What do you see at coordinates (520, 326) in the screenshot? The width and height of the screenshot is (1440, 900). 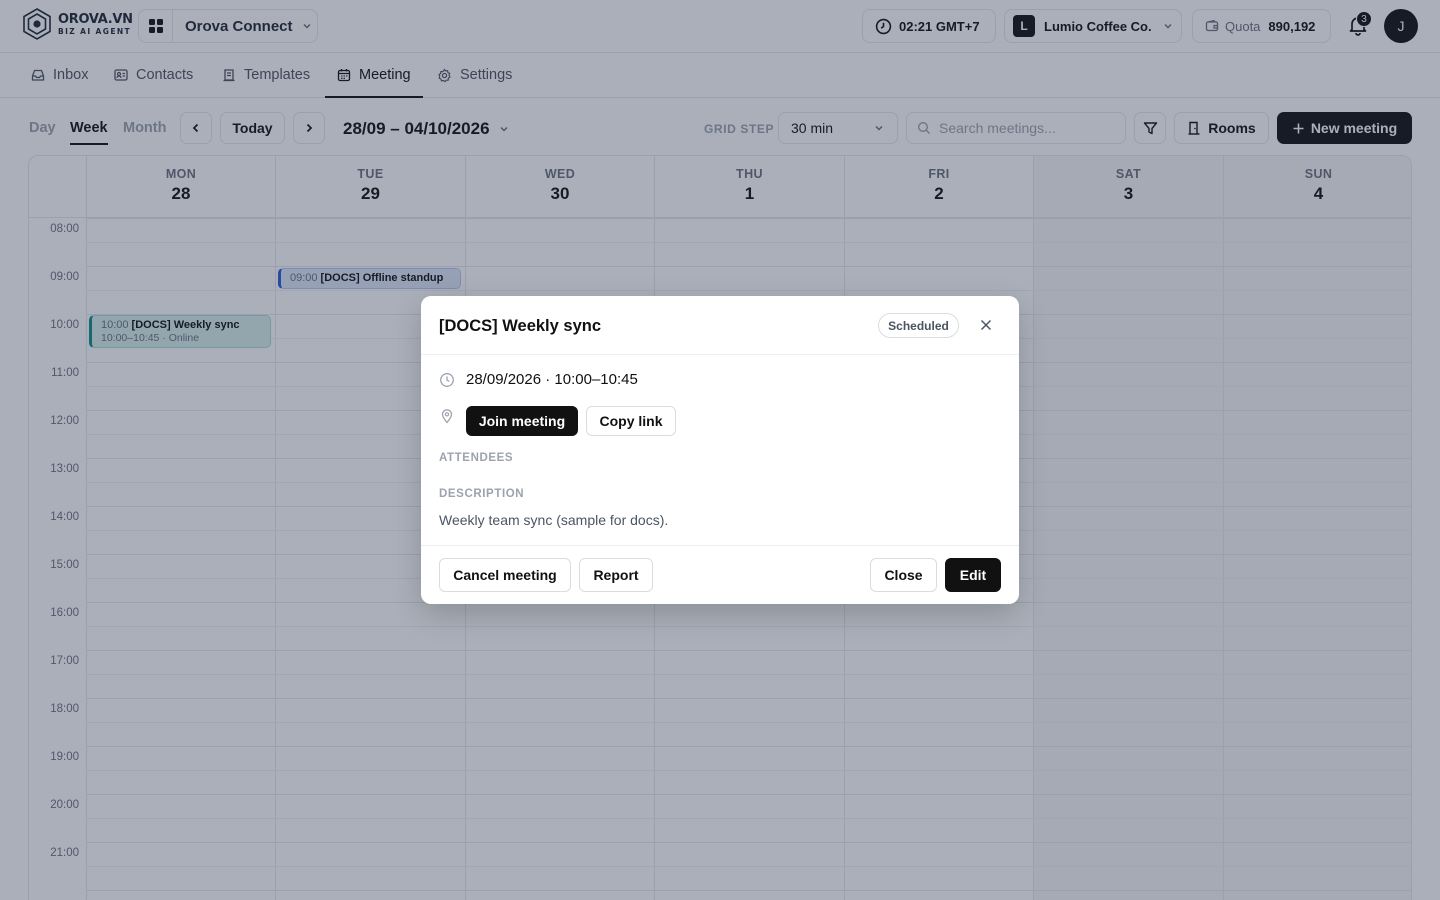 I see `meeting-title: [DOCS] Weekly sync` at bounding box center [520, 326].